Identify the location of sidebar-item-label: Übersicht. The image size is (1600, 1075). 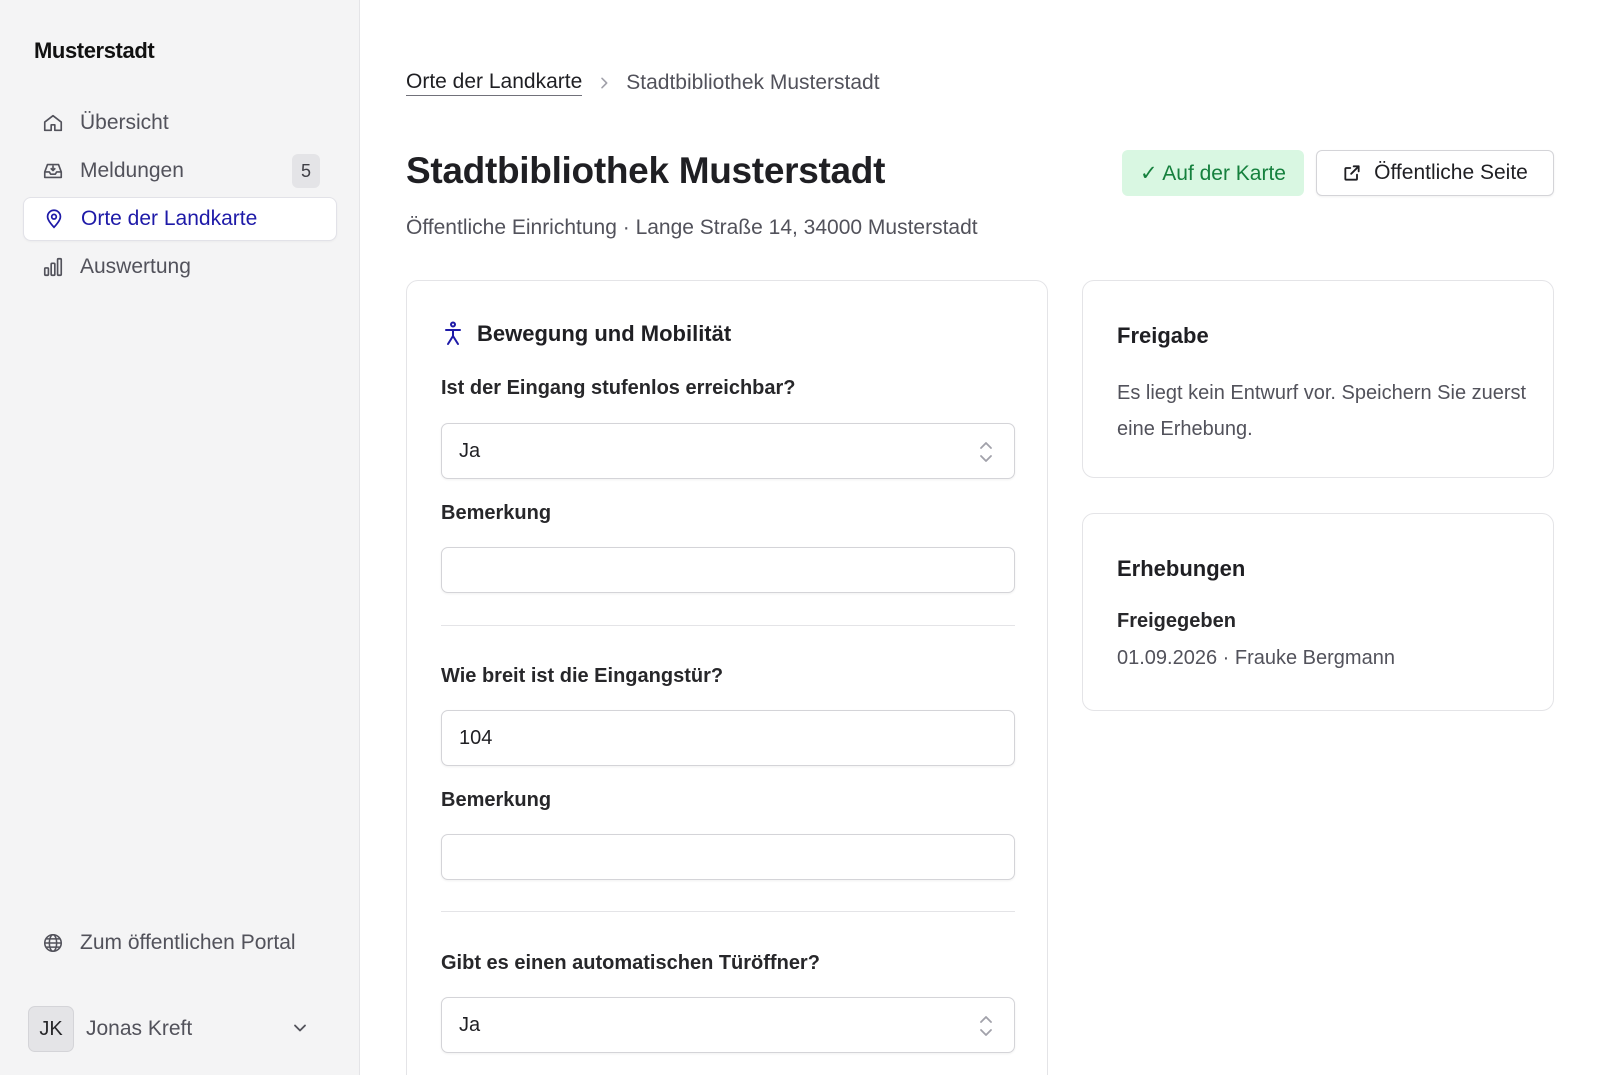
(124, 122).